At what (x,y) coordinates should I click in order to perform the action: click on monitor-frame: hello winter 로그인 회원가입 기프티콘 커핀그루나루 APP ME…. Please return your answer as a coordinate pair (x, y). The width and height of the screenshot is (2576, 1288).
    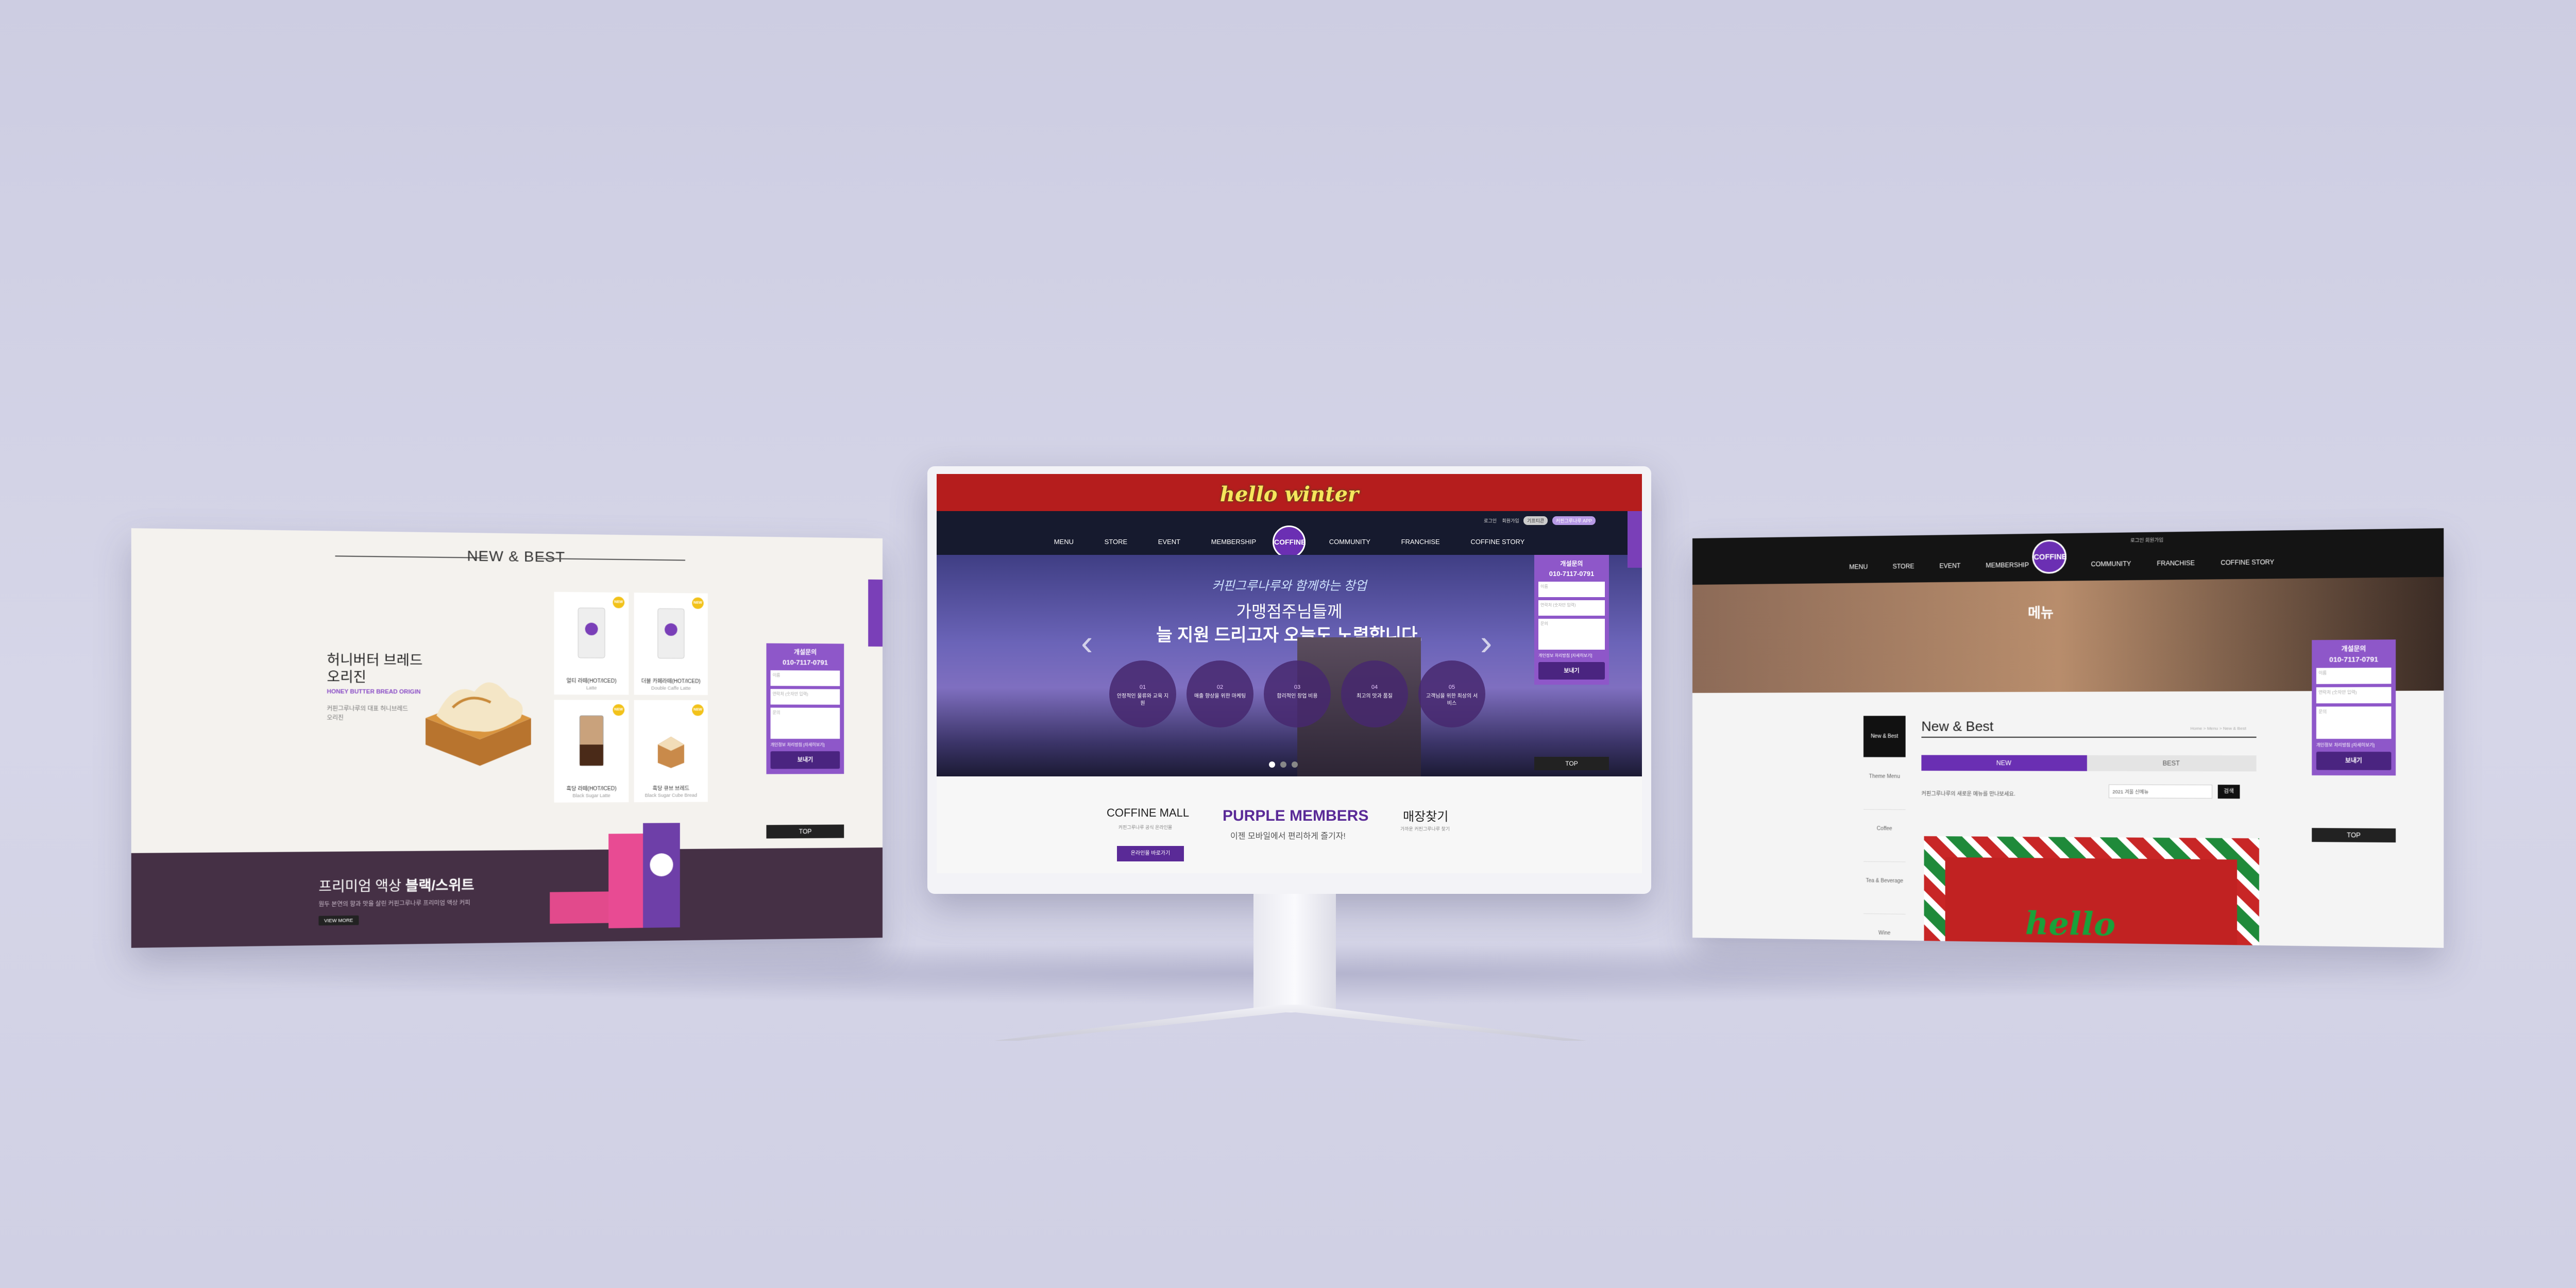
    Looking at the image, I should click on (1289, 680).